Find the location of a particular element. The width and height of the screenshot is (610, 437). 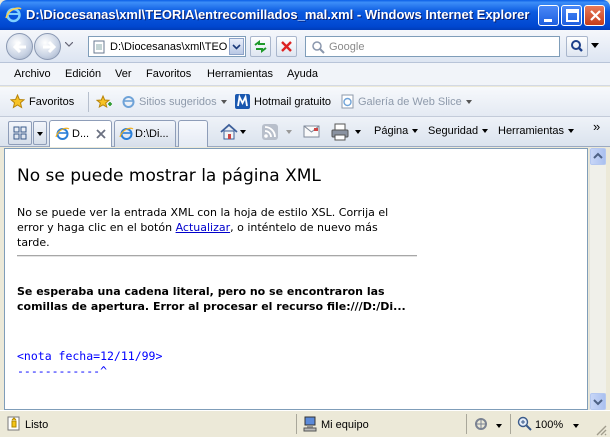

favorites-button: Favoritos is located at coordinates (51, 102).